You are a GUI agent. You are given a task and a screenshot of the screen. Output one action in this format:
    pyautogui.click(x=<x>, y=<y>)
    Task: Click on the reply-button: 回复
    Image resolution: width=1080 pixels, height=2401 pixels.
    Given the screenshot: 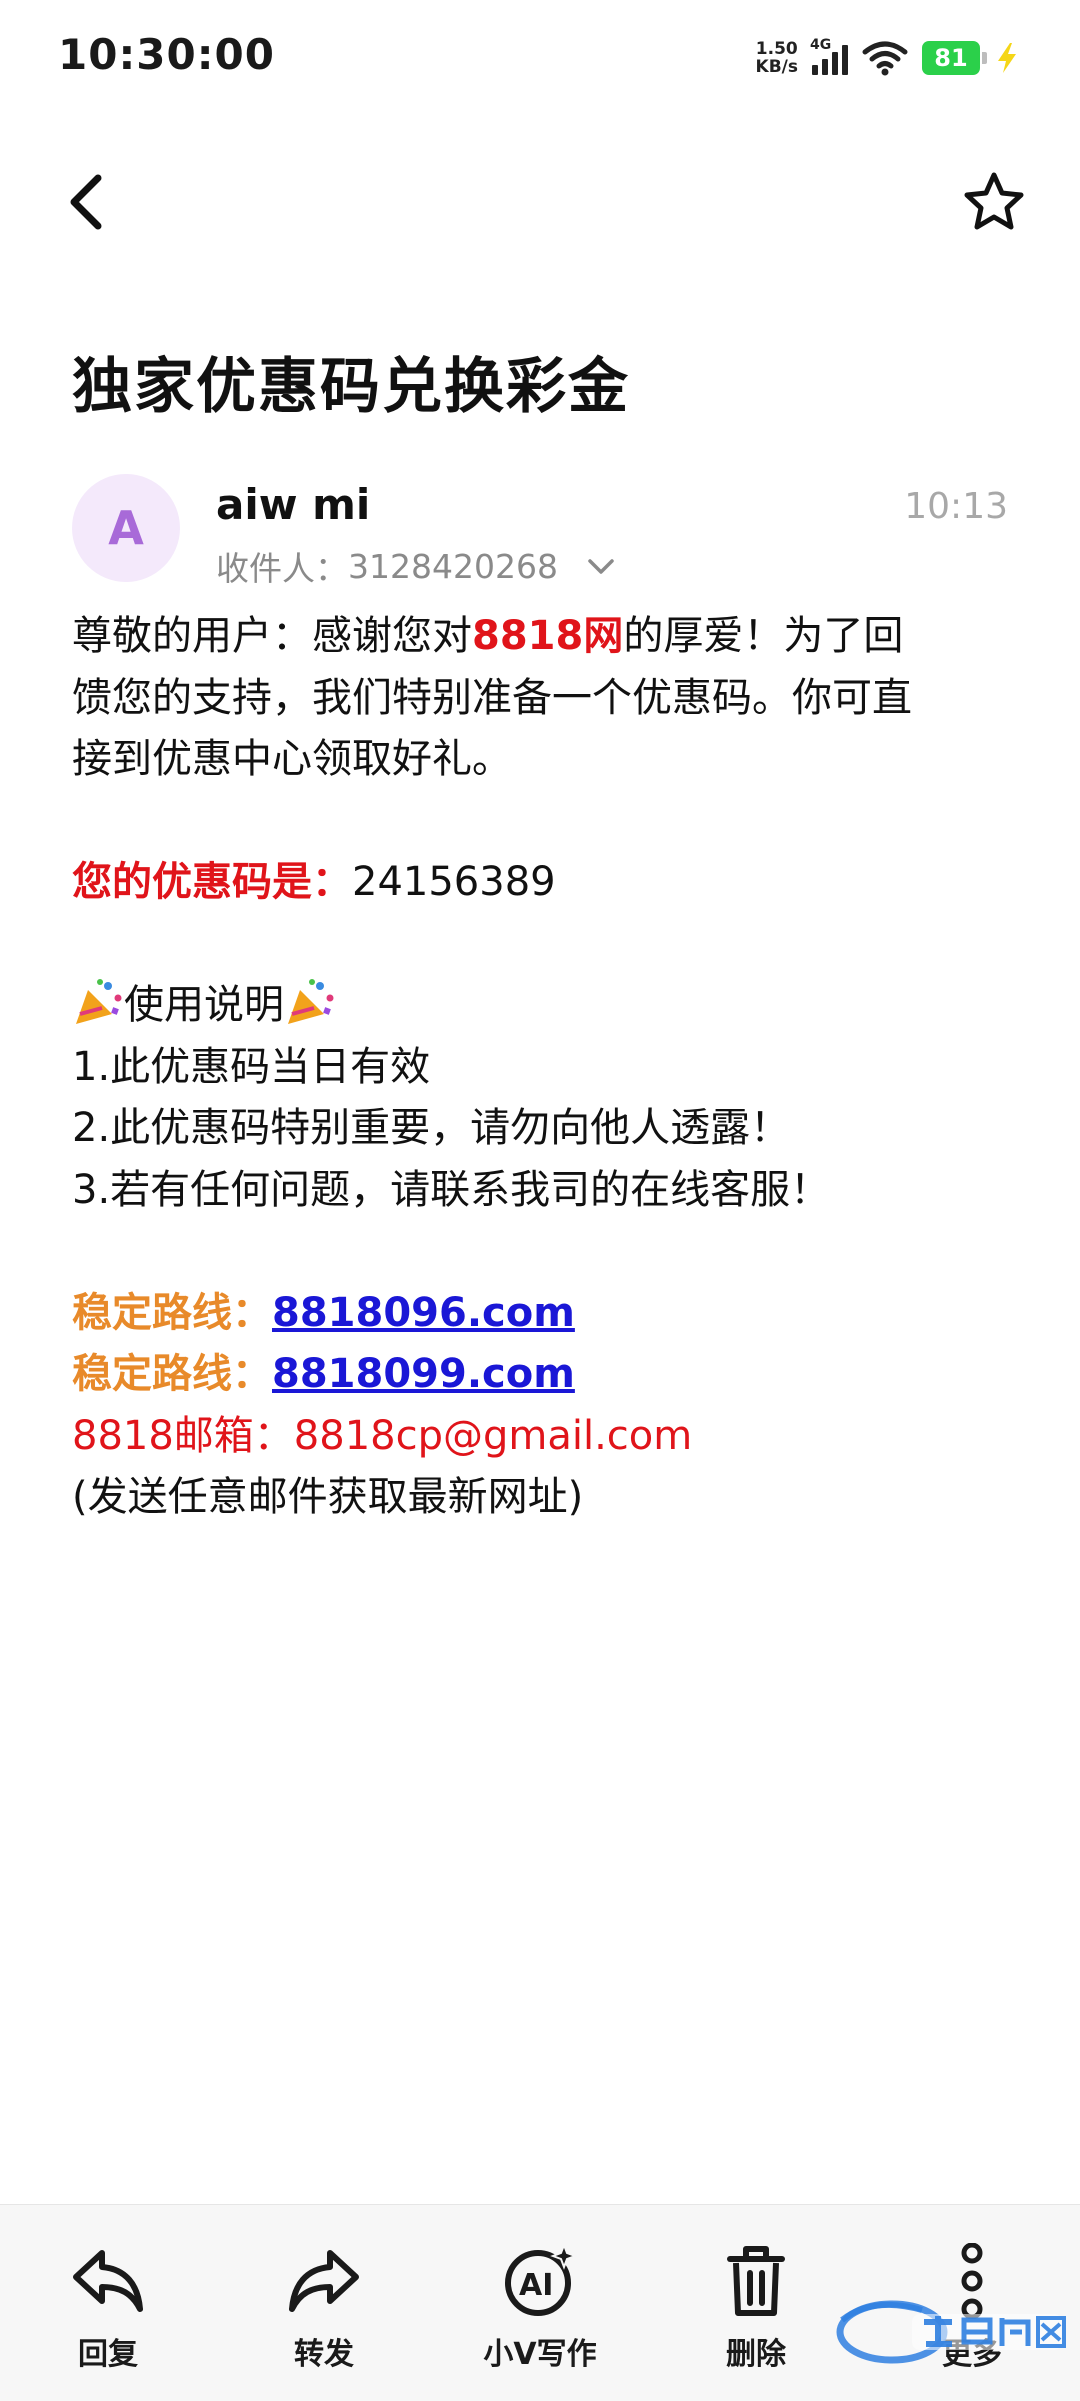 What is the action you would take?
    pyautogui.click(x=108, y=2308)
    